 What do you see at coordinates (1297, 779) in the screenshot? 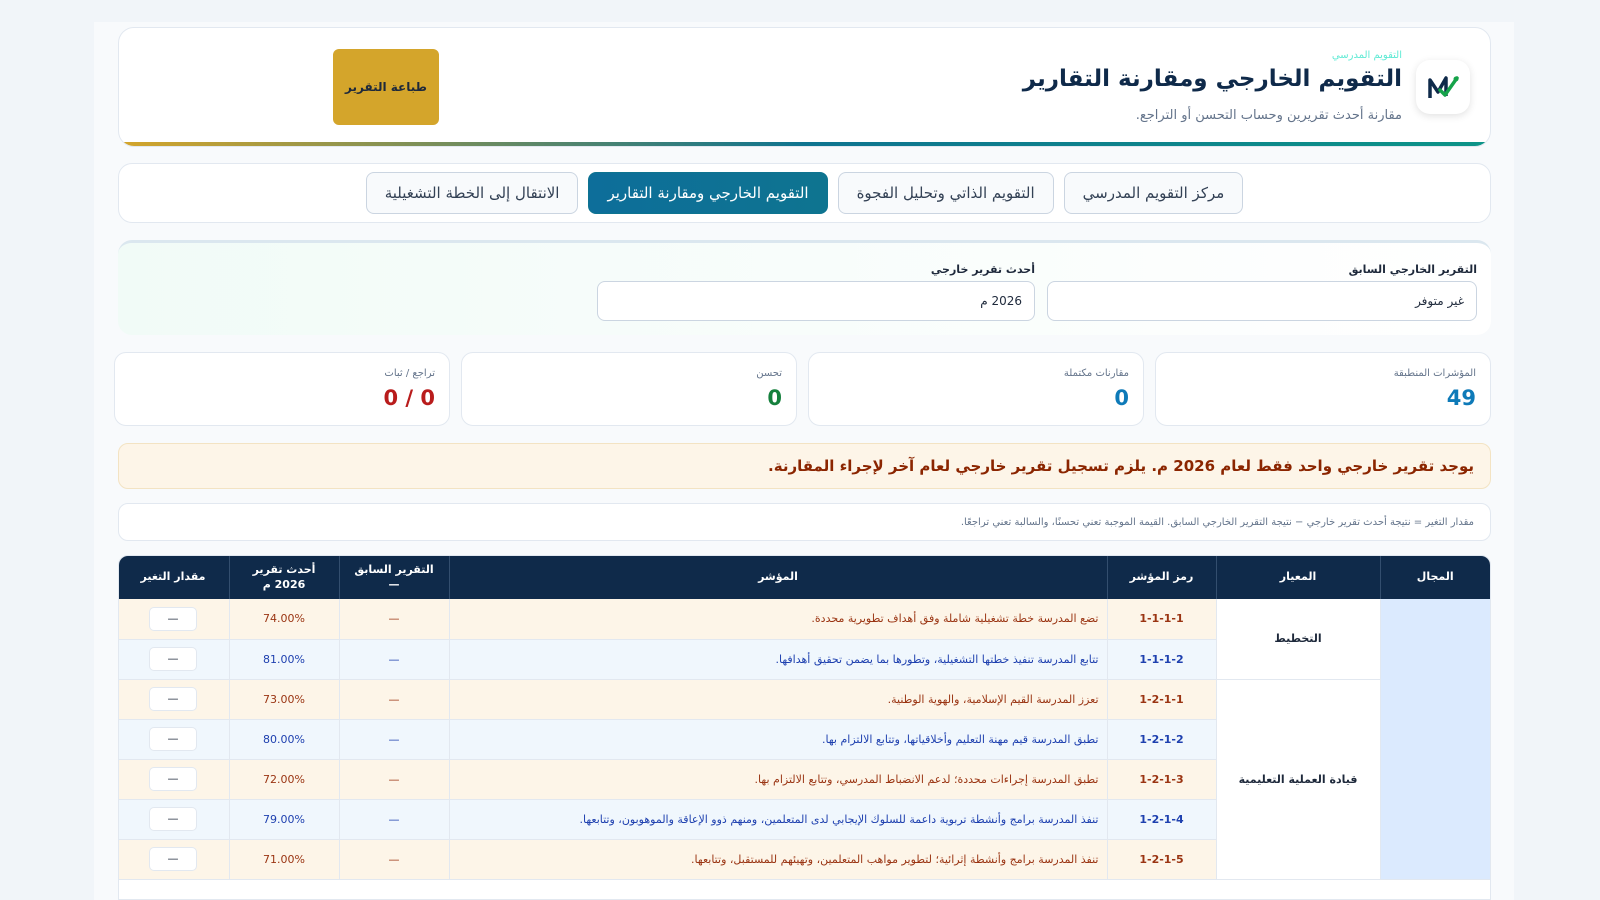
I see `standard-cell: قيادة العملية التعليمية` at bounding box center [1297, 779].